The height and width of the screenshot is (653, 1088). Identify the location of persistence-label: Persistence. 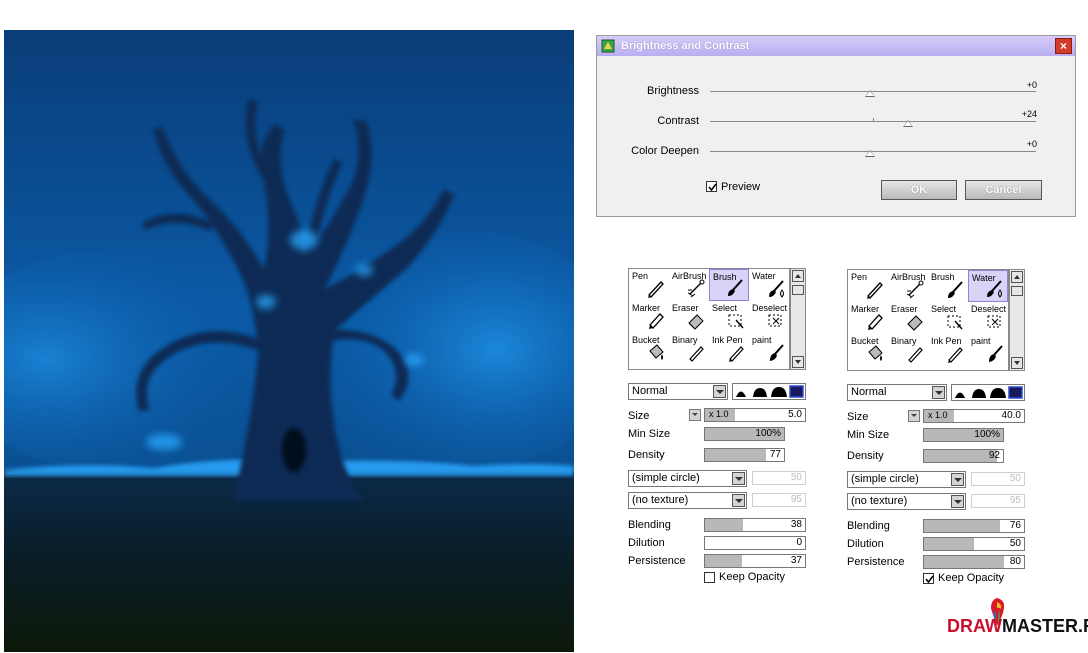
(657, 561).